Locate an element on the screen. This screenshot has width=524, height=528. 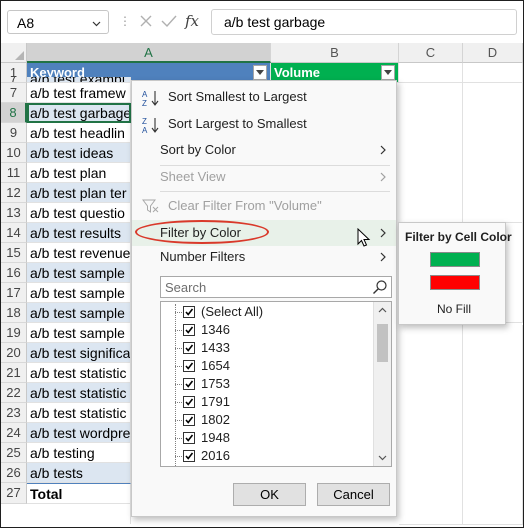
empty-cell is located at coordinates (79, 514).